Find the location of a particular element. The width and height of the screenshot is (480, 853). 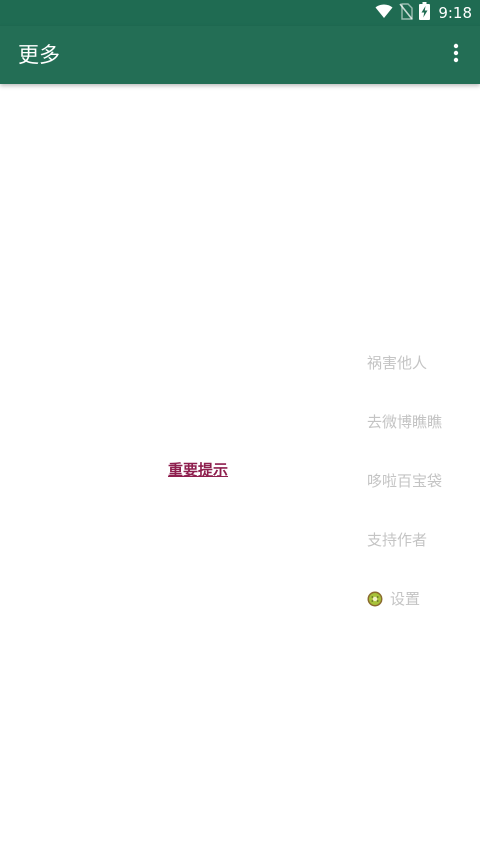

menu-item-label: 哆啦百宝袋 is located at coordinates (405, 481).